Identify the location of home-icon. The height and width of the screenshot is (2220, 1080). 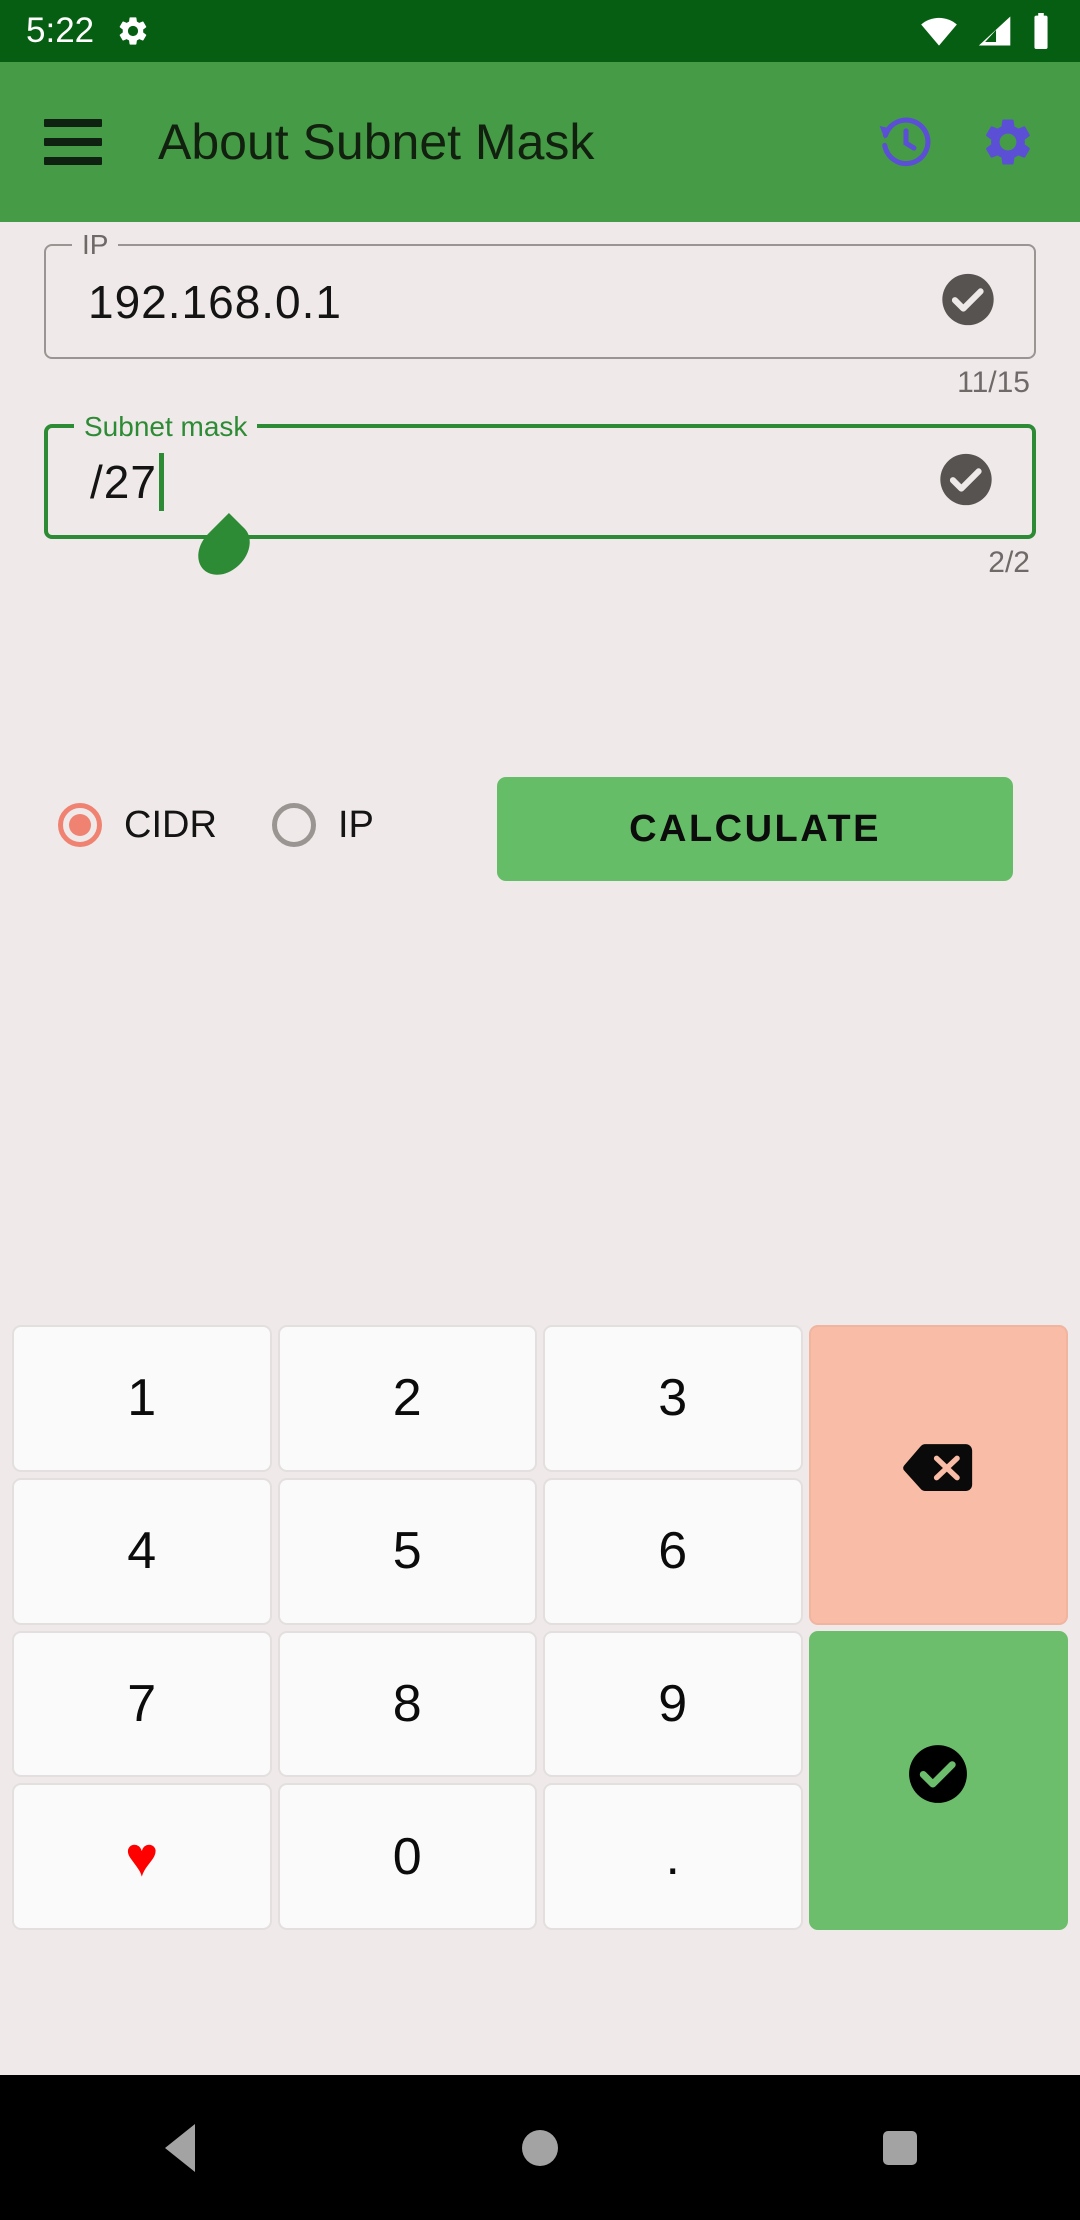
(540, 2147).